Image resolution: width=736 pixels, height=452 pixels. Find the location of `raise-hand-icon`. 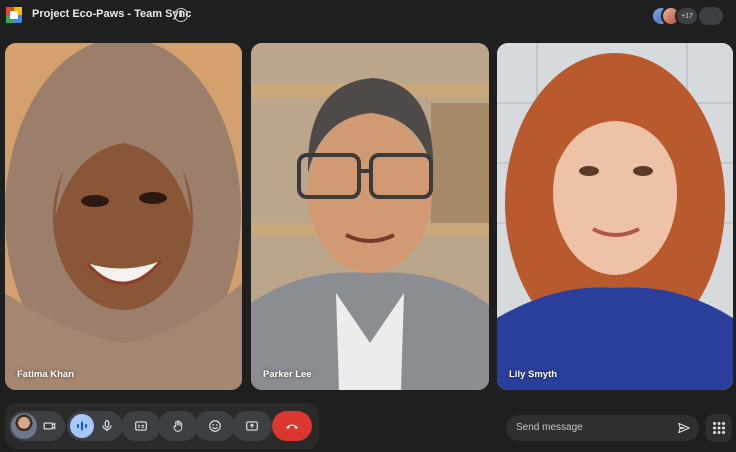

raise-hand-icon is located at coordinates (178, 426).